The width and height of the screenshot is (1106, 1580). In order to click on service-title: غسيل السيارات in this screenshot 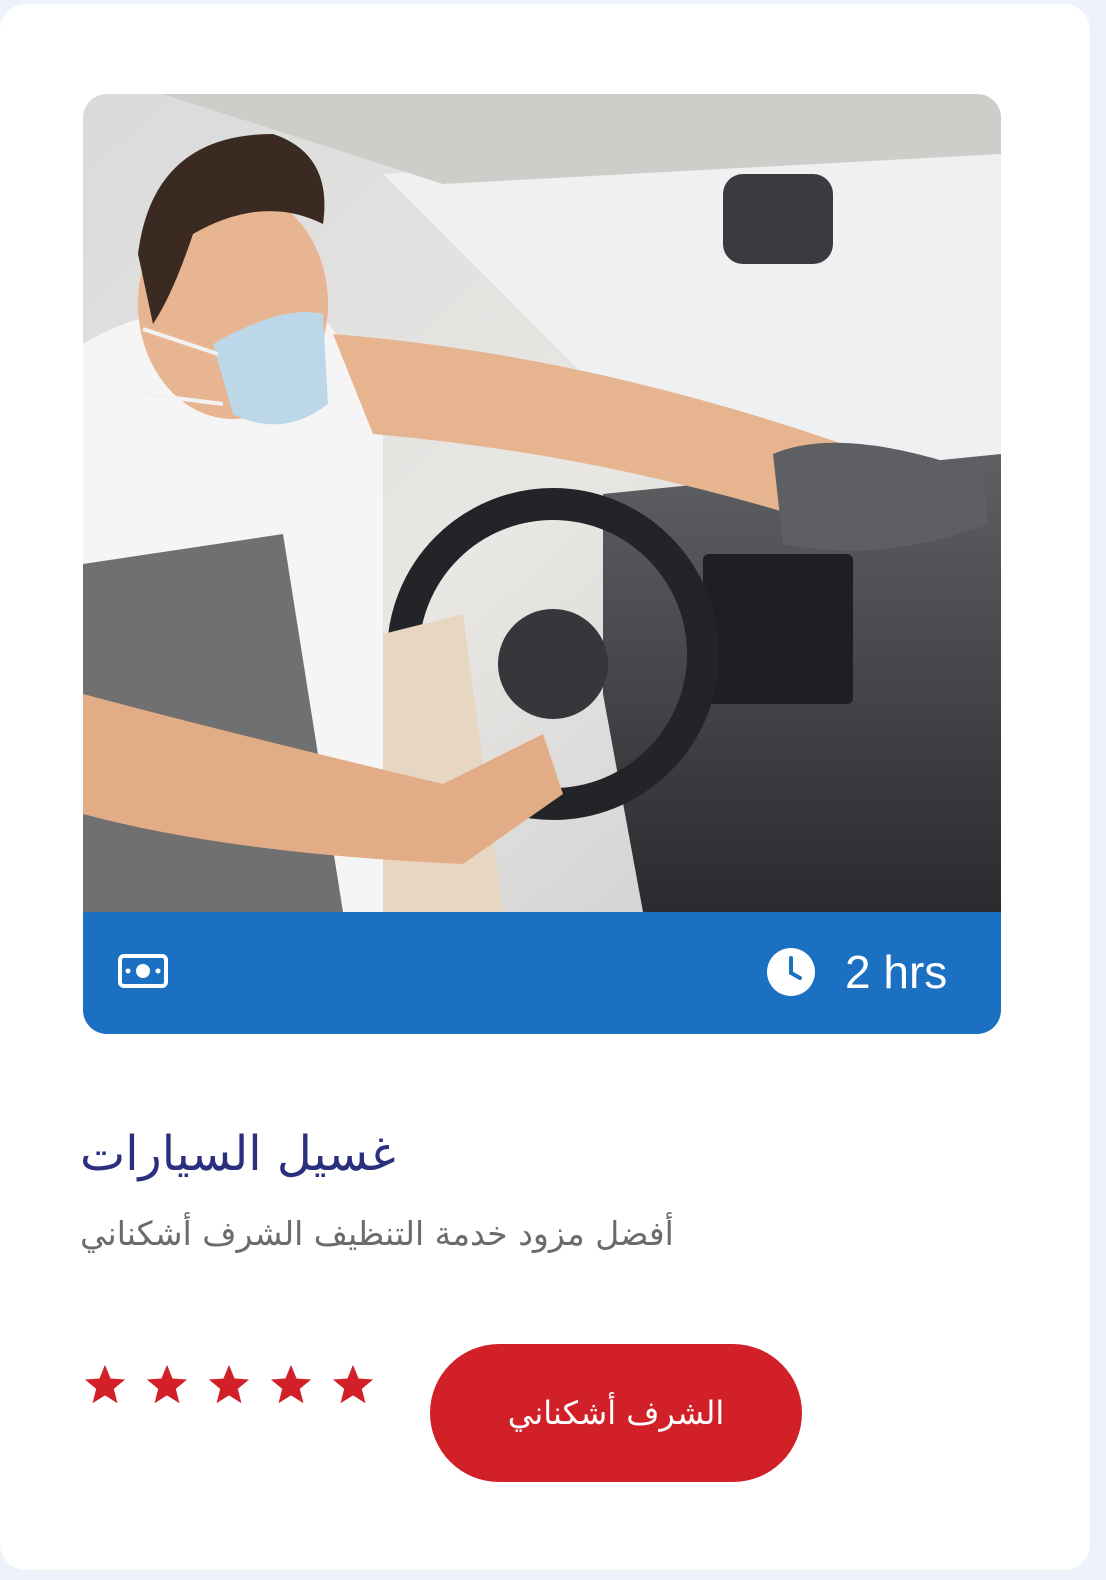, I will do `click(238, 1154)`.